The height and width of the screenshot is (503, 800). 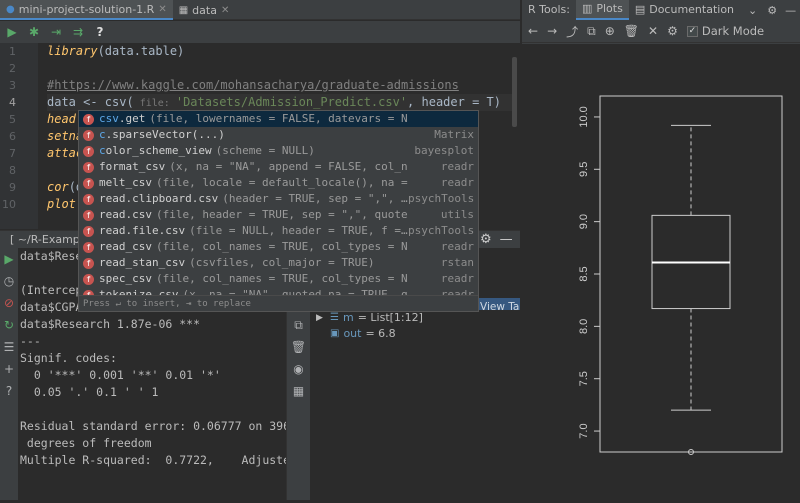 I want to click on zoom-icon: ⊕, so click(x=610, y=31).